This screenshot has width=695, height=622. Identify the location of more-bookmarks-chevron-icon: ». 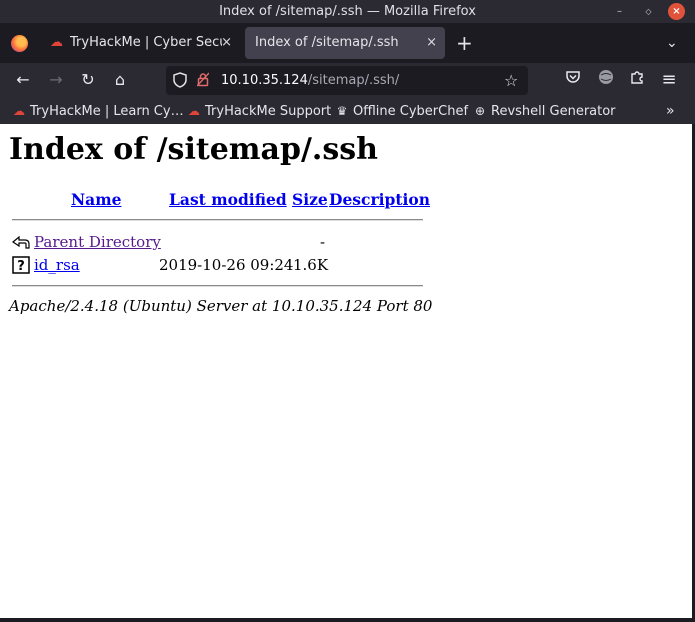
(670, 111).